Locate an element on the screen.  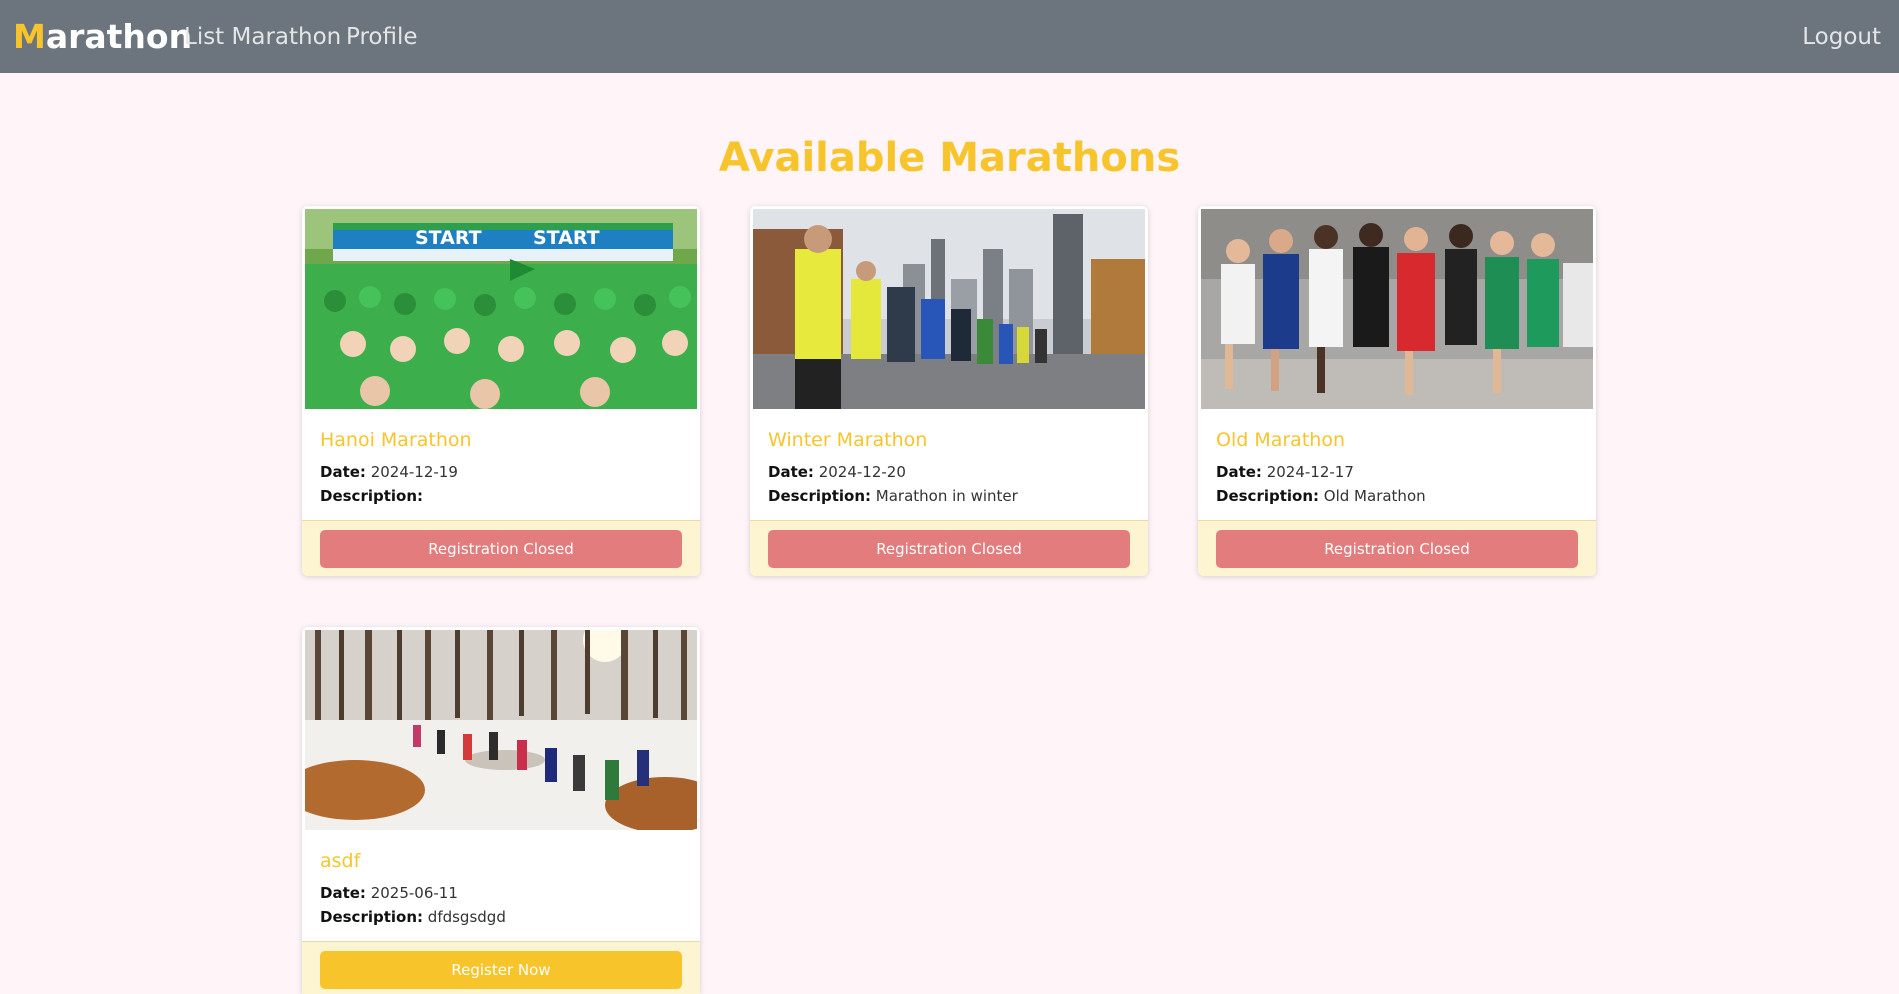
marathon-image: START START is located at coordinates (501, 309).